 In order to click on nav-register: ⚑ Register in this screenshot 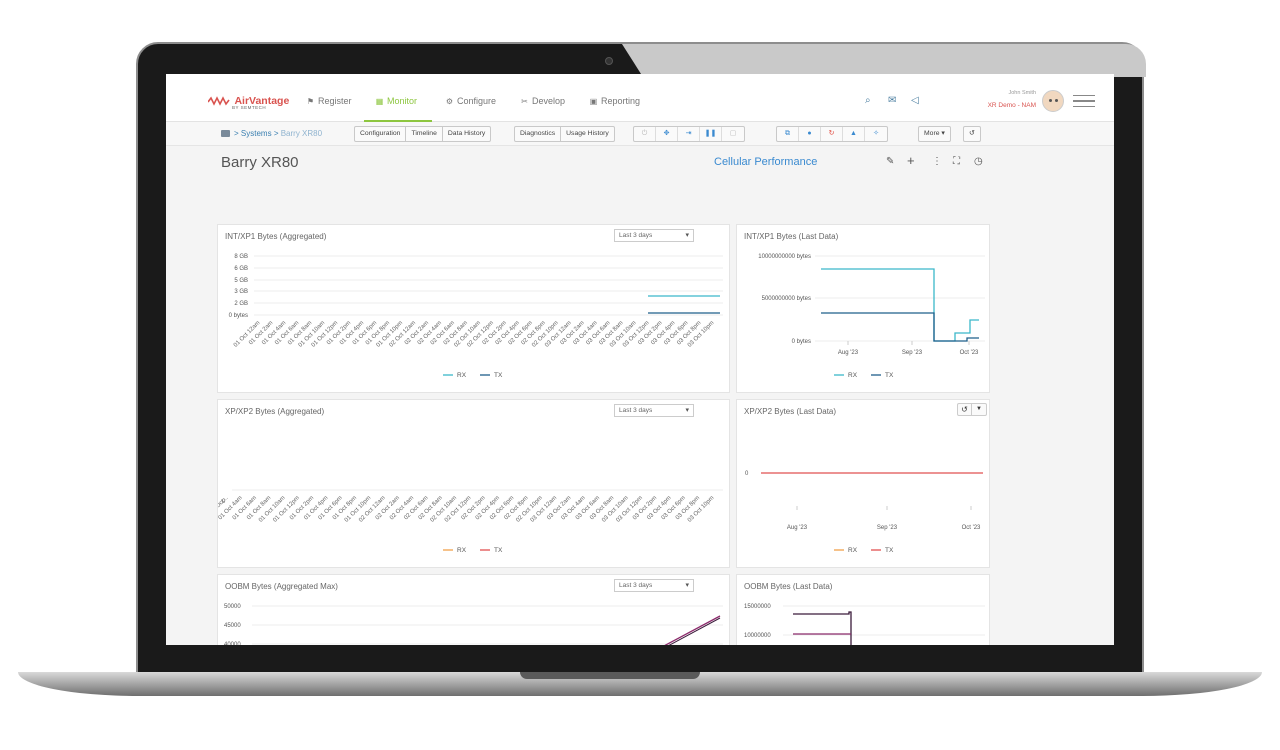, I will do `click(329, 101)`.